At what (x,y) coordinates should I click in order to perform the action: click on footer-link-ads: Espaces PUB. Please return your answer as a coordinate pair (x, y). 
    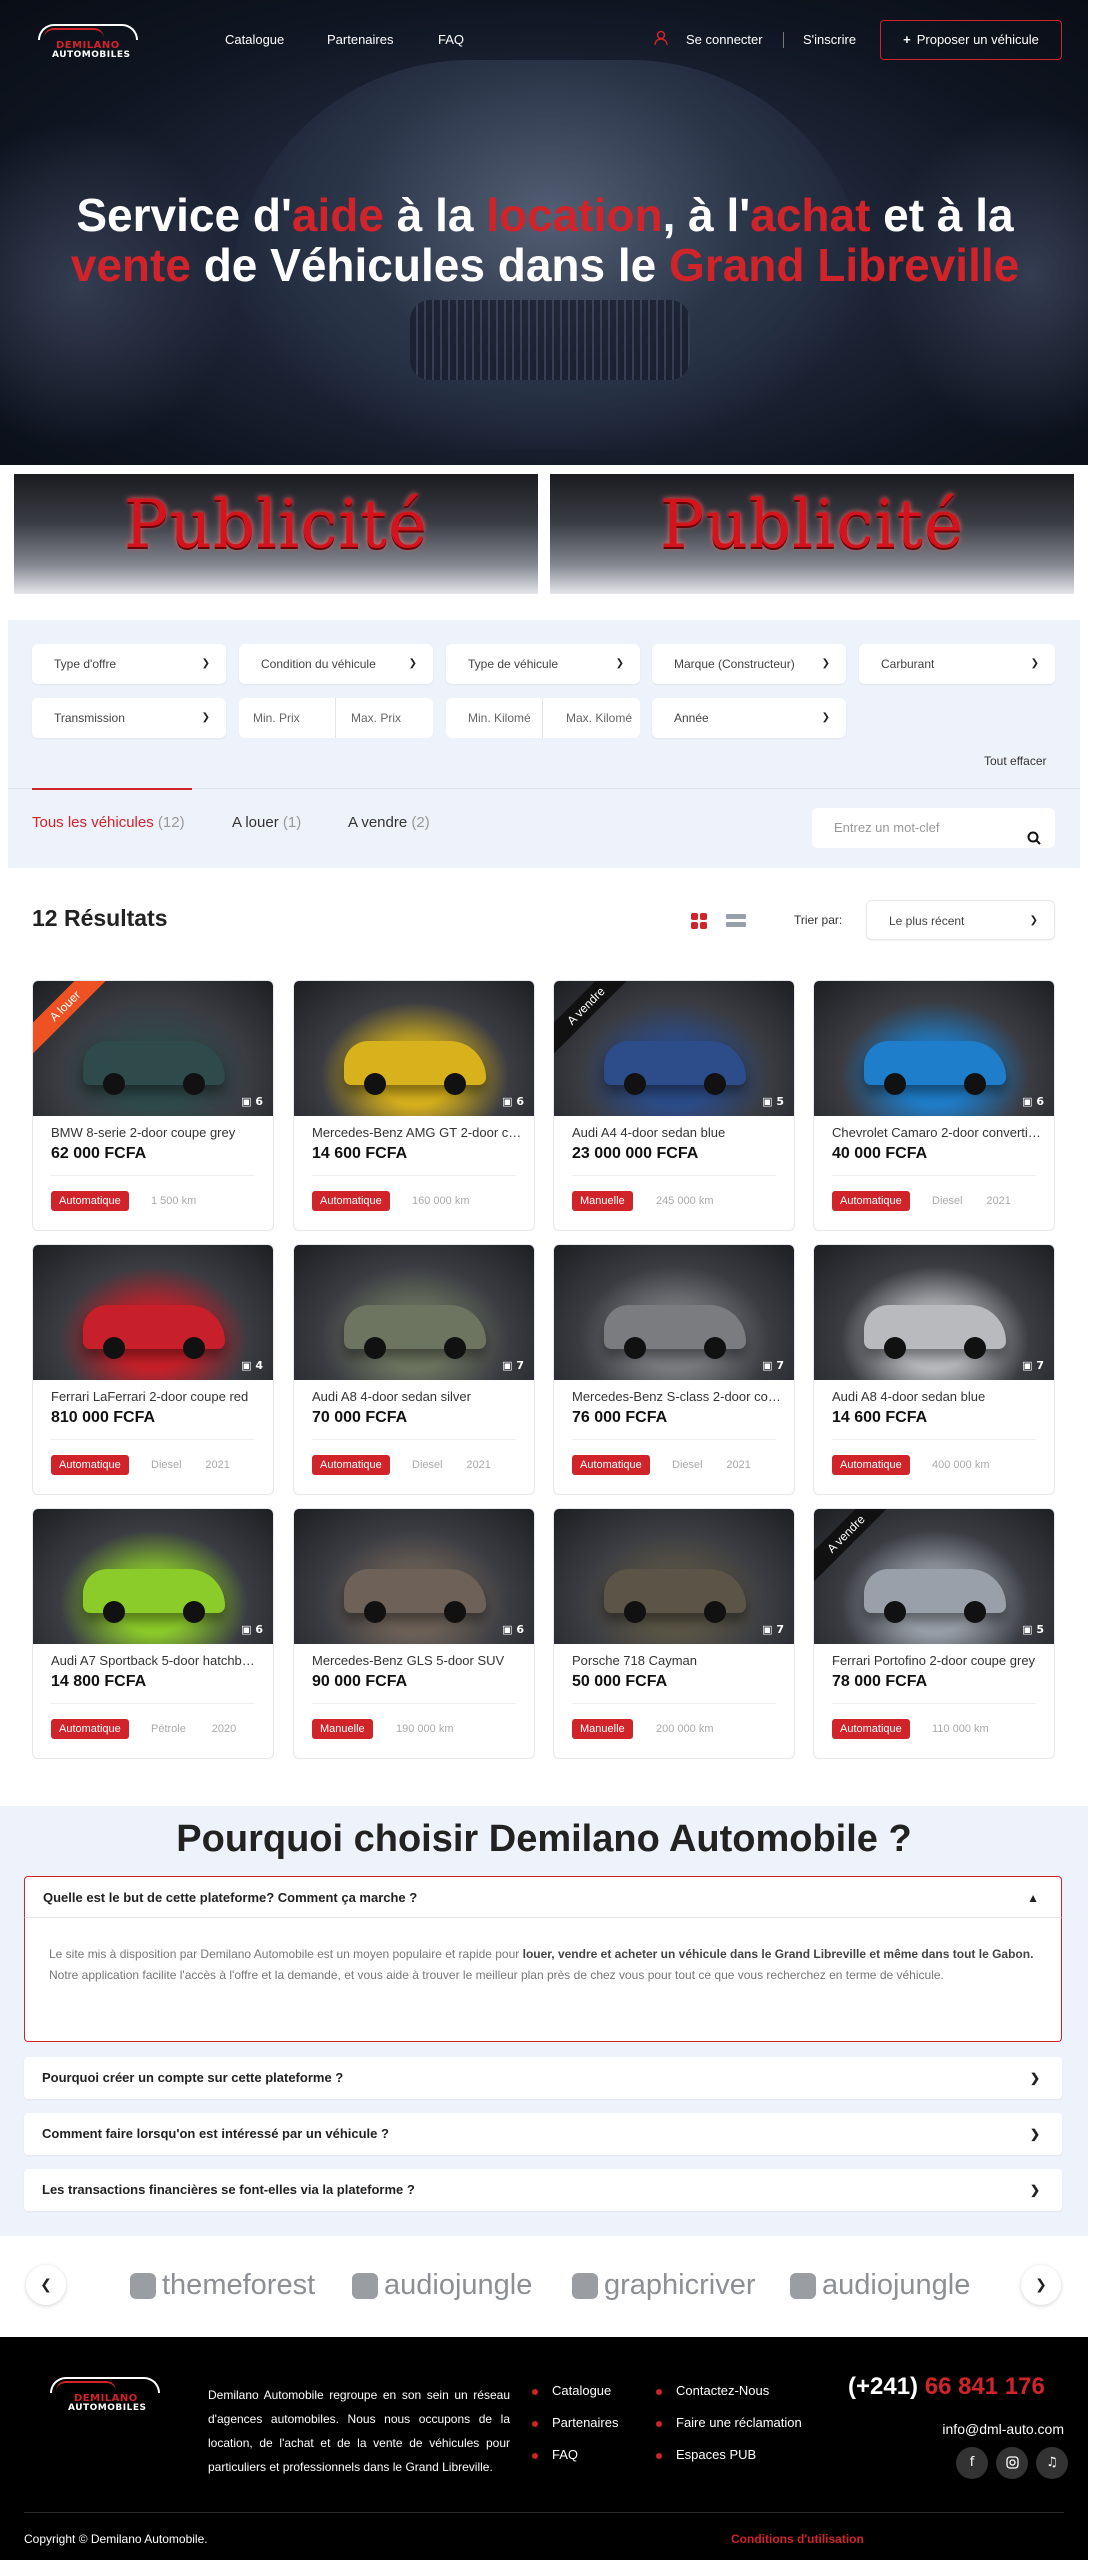
    Looking at the image, I should click on (706, 2454).